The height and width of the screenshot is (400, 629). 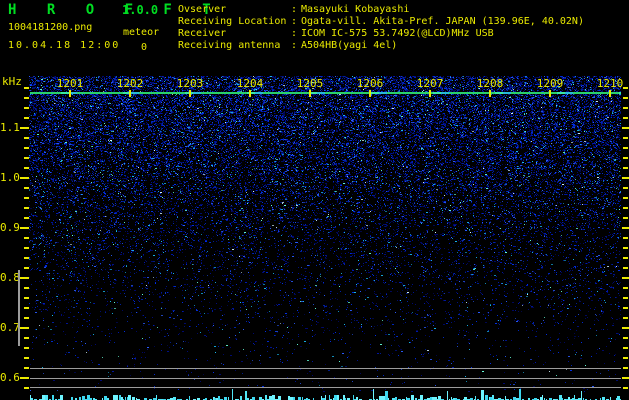 What do you see at coordinates (70, 83) in the screenshot?
I see `time-label-1201: 1201` at bounding box center [70, 83].